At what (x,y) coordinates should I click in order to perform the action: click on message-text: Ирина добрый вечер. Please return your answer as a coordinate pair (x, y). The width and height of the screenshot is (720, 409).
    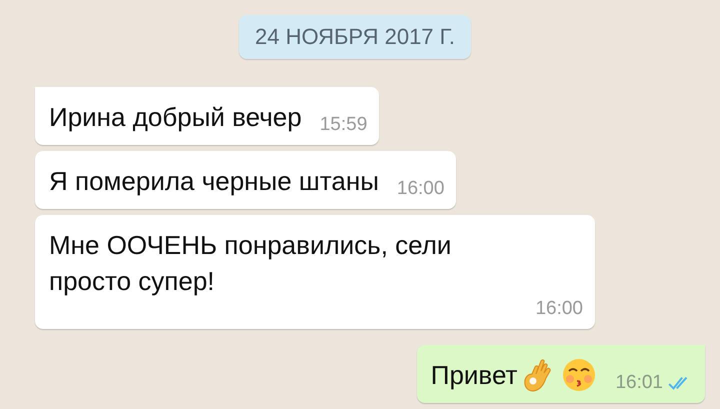
    Looking at the image, I should click on (175, 117).